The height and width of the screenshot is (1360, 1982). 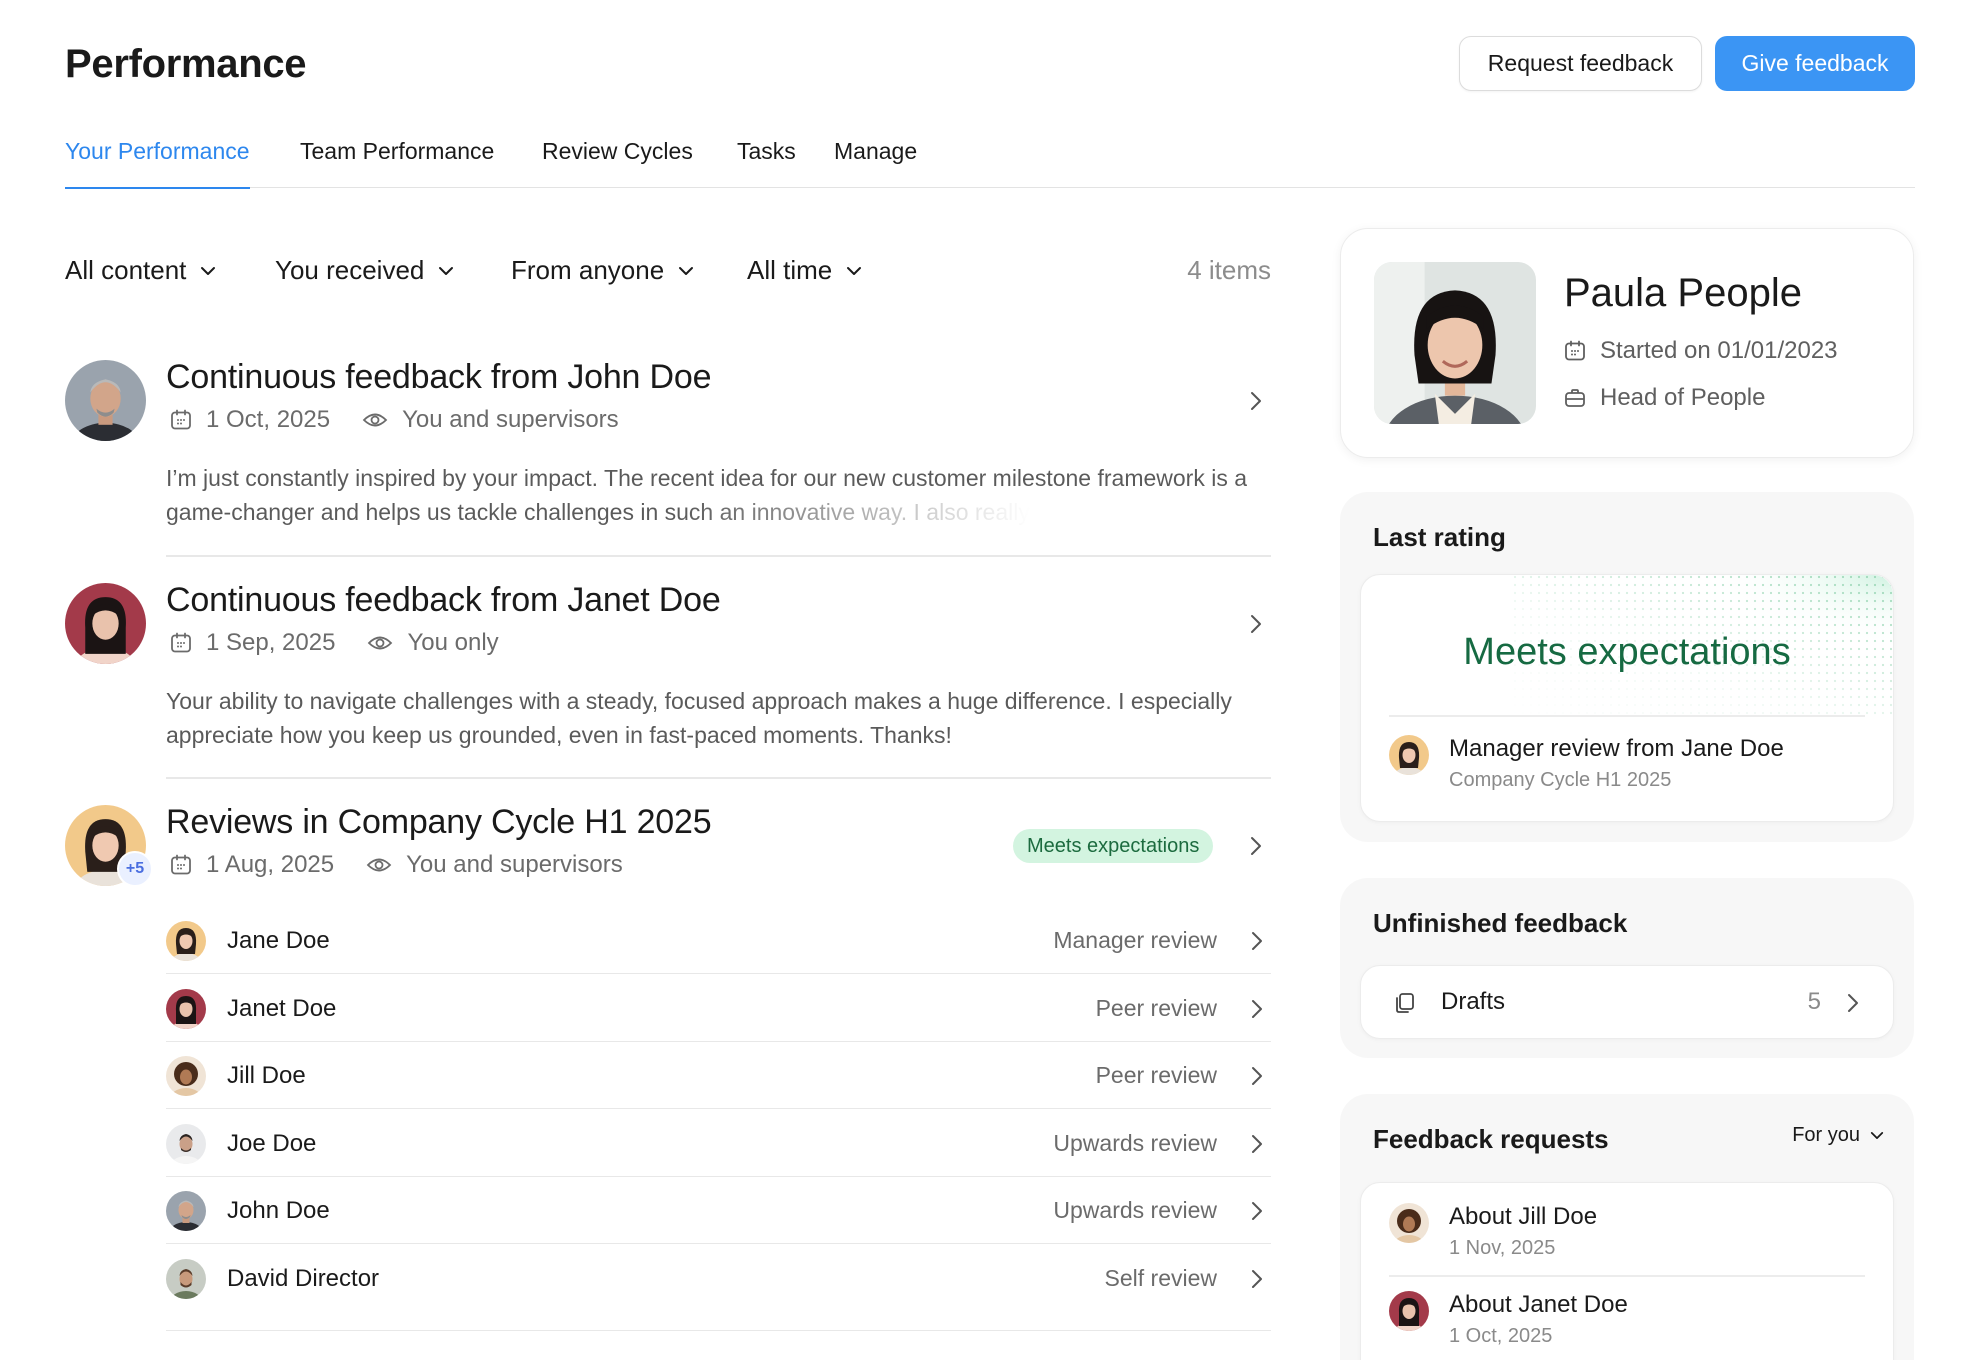 What do you see at coordinates (718, 1008) in the screenshot?
I see `reviewer-row: Janet Doe Peer review` at bounding box center [718, 1008].